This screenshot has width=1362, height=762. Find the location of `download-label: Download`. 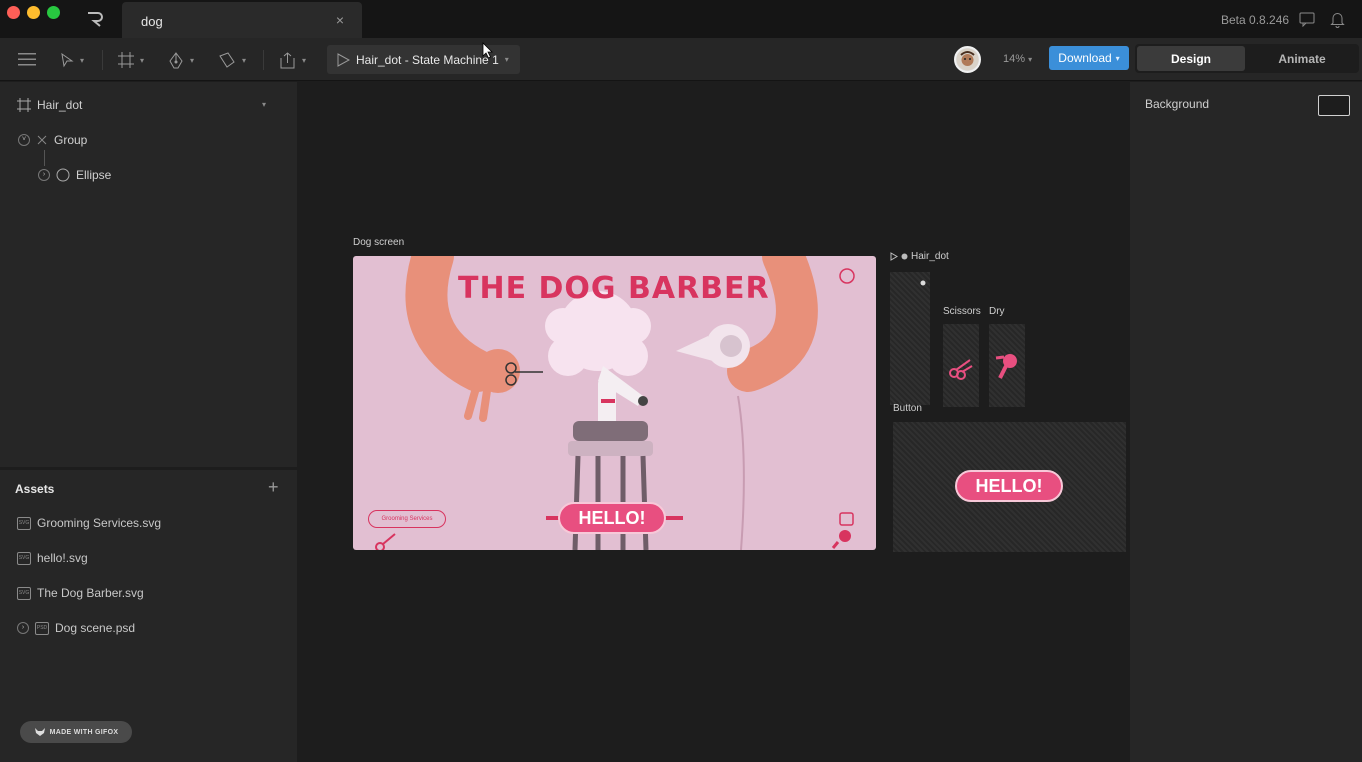

download-label: Download is located at coordinates (1085, 58).